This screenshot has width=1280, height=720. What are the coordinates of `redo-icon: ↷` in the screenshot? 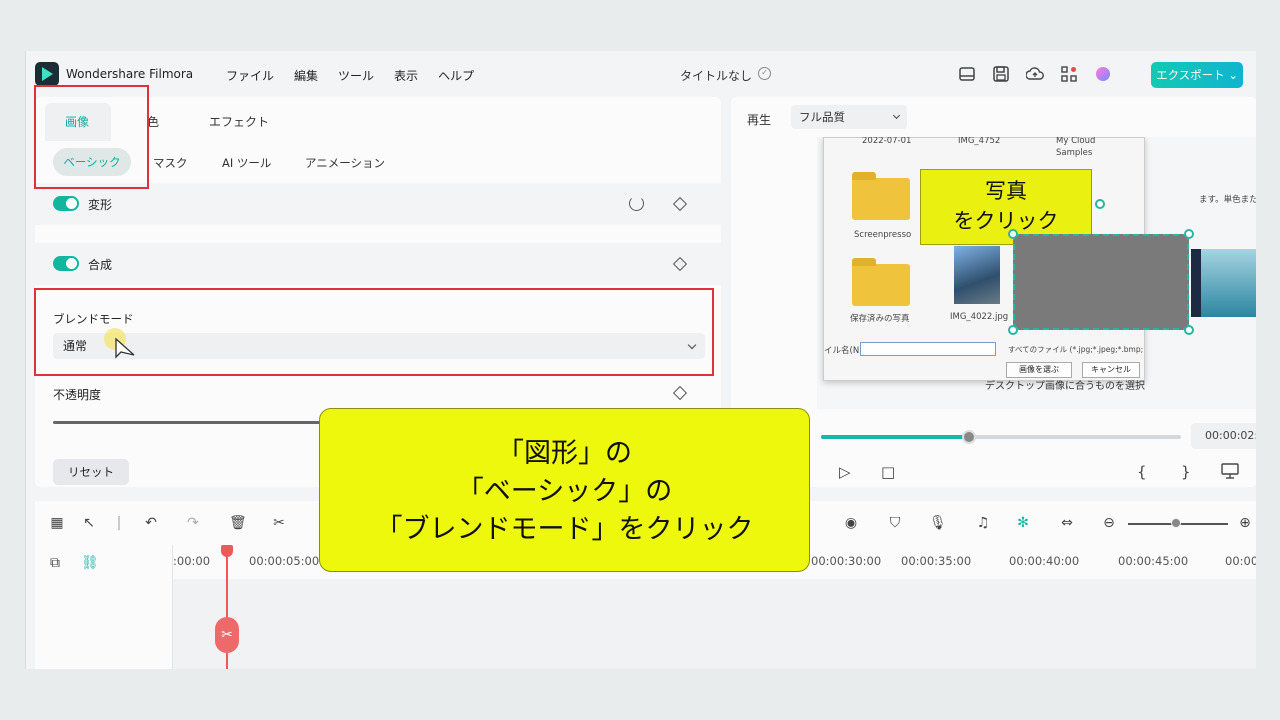 It's located at (193, 523).